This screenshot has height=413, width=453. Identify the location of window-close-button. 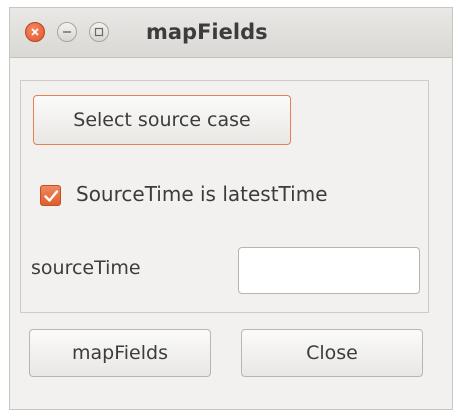
(35, 32).